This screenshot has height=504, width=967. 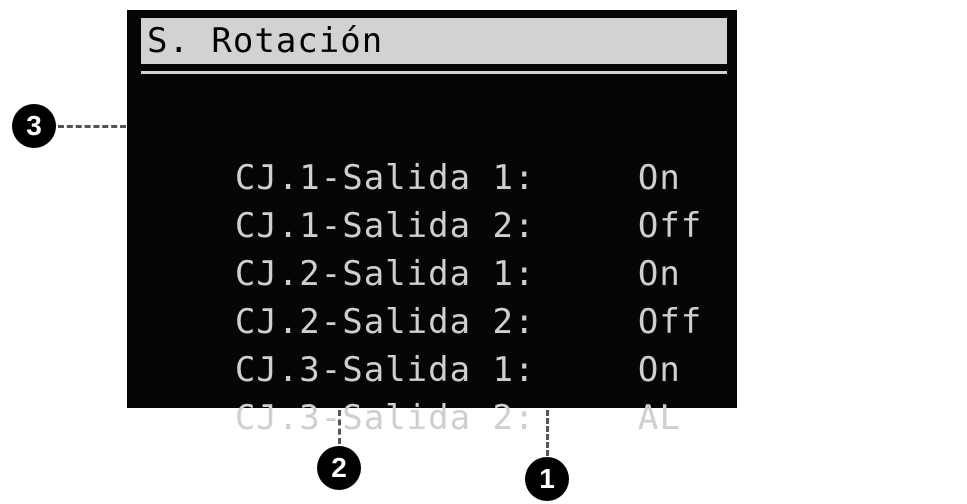 I want to click on output-row: CJ.3-Salida 1: On, so click(x=415, y=345).